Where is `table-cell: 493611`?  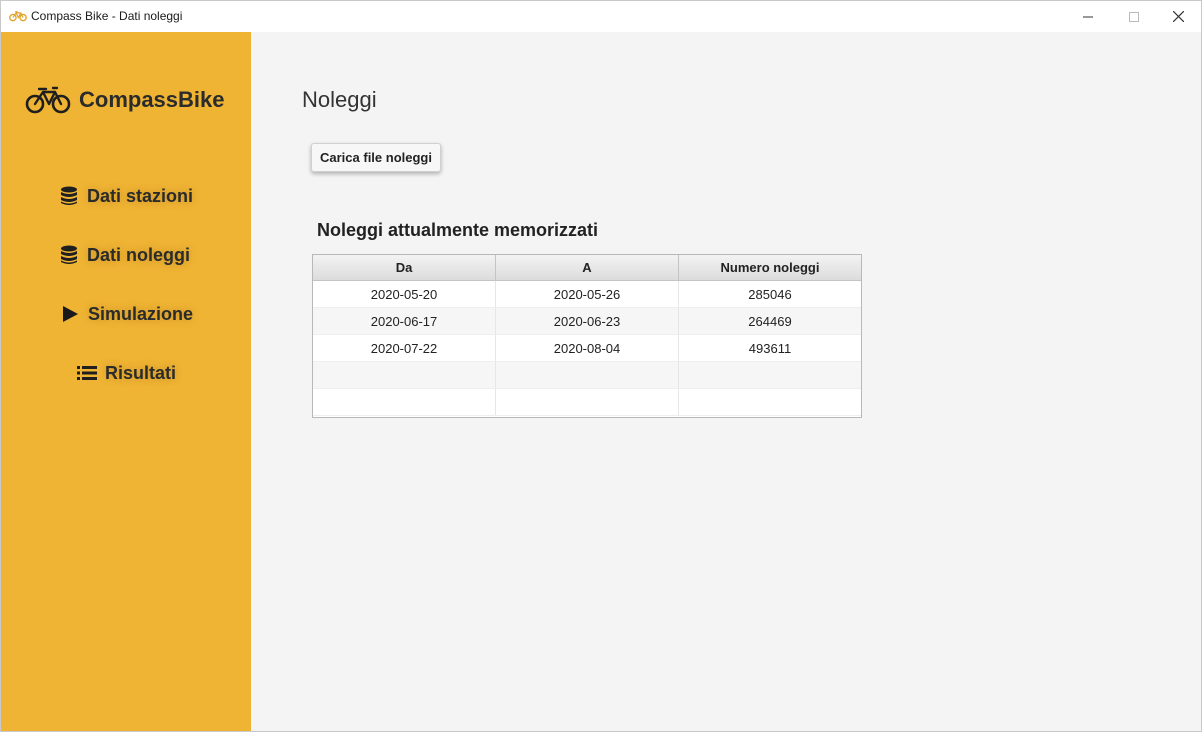
table-cell: 493611 is located at coordinates (770, 348).